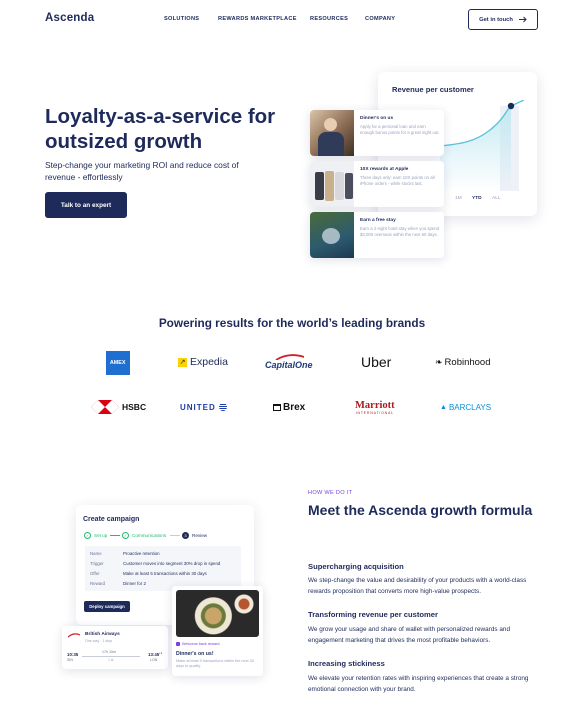 This screenshot has height=726, width=584. Describe the element at coordinates (163, 568) in the screenshot. I see `campaign-summary-table` at that location.